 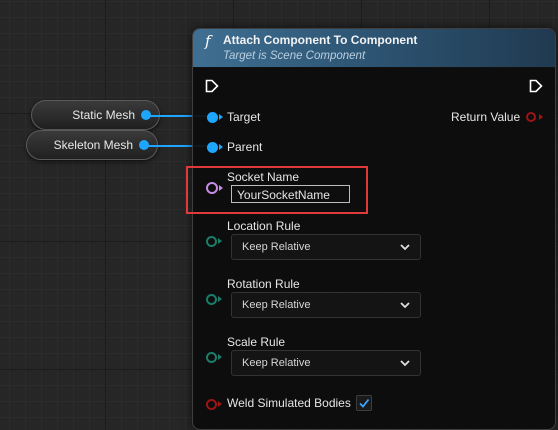 What do you see at coordinates (276, 305) in the screenshot?
I see `rotation-rule-value: Keep Relative` at bounding box center [276, 305].